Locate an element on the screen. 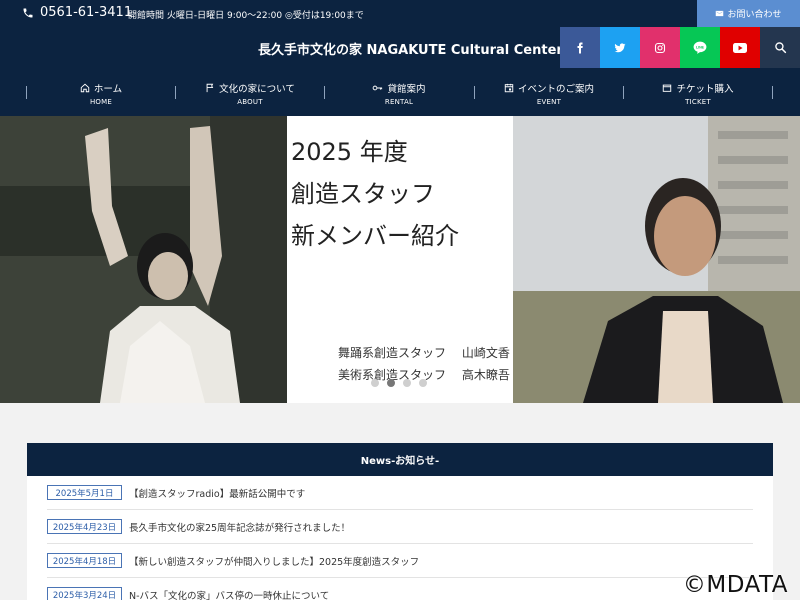 The width and height of the screenshot is (800, 600). slider-dots is located at coordinates (399, 383).